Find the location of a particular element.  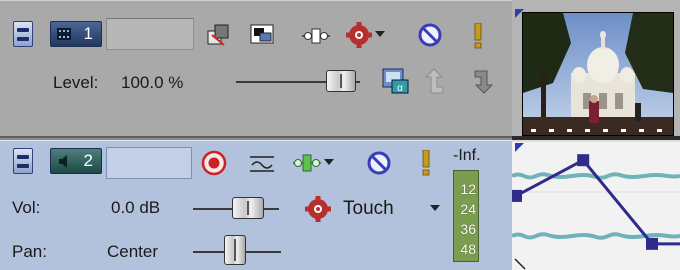

video-track-icon is located at coordinates (64, 34).